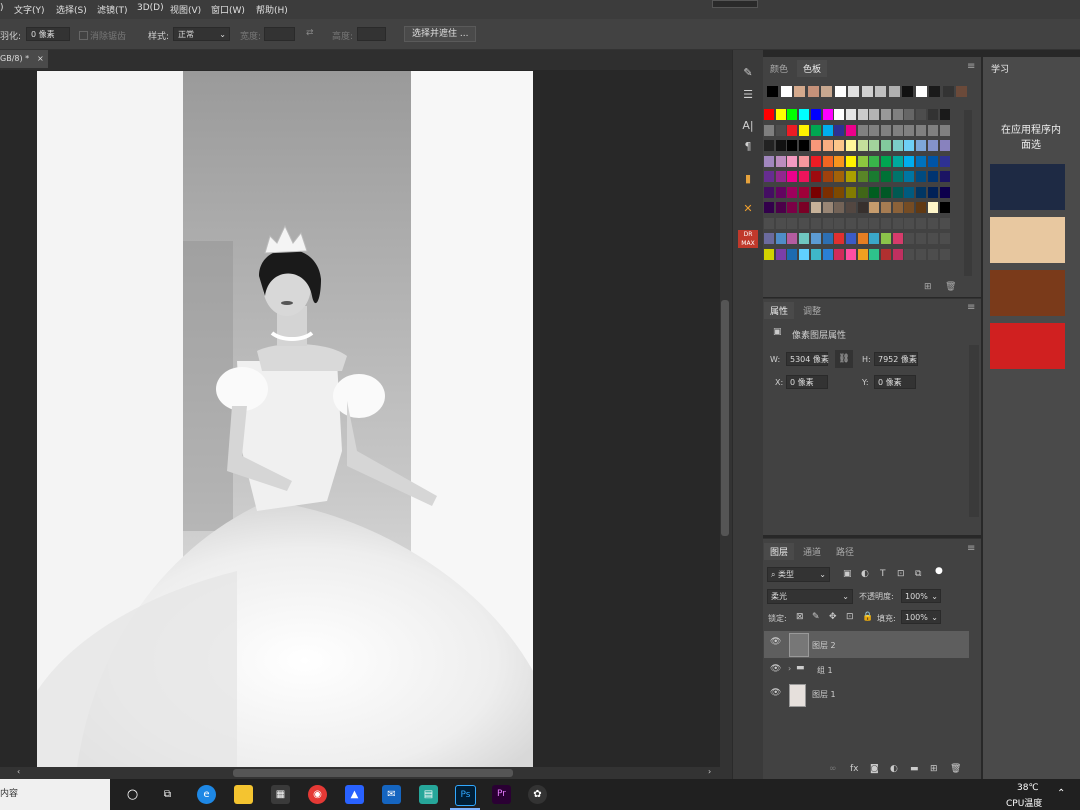 Image resolution: width=1080 pixels, height=810 pixels. Describe the element at coordinates (928, 287) in the screenshot. I see `new-swatch-icon: ⊞` at that location.